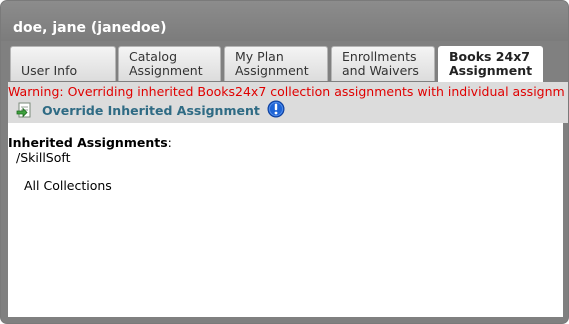 Image resolution: width=569 pixels, height=324 pixels. I want to click on tab-catalog-assignment-label: Catalog Assignment, so click(166, 63).